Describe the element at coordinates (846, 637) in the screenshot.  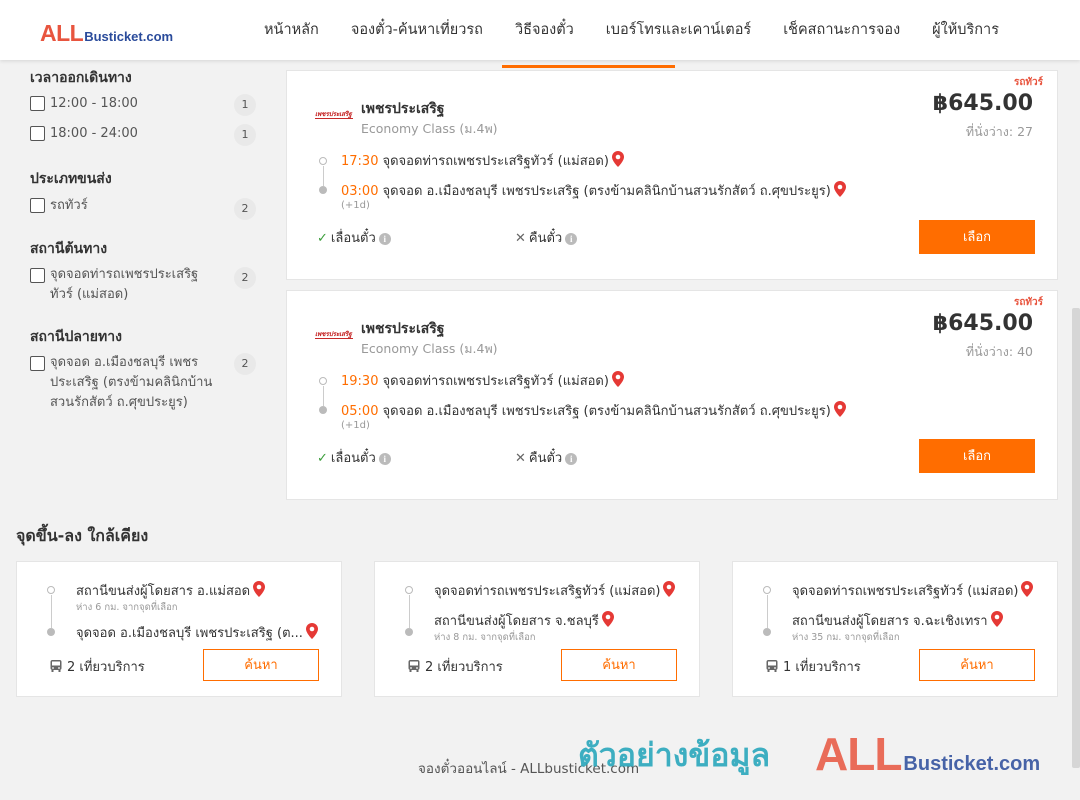
I see `nearby-distance: ห่าง 35 กม. จากจุดที่เลือก` at that location.